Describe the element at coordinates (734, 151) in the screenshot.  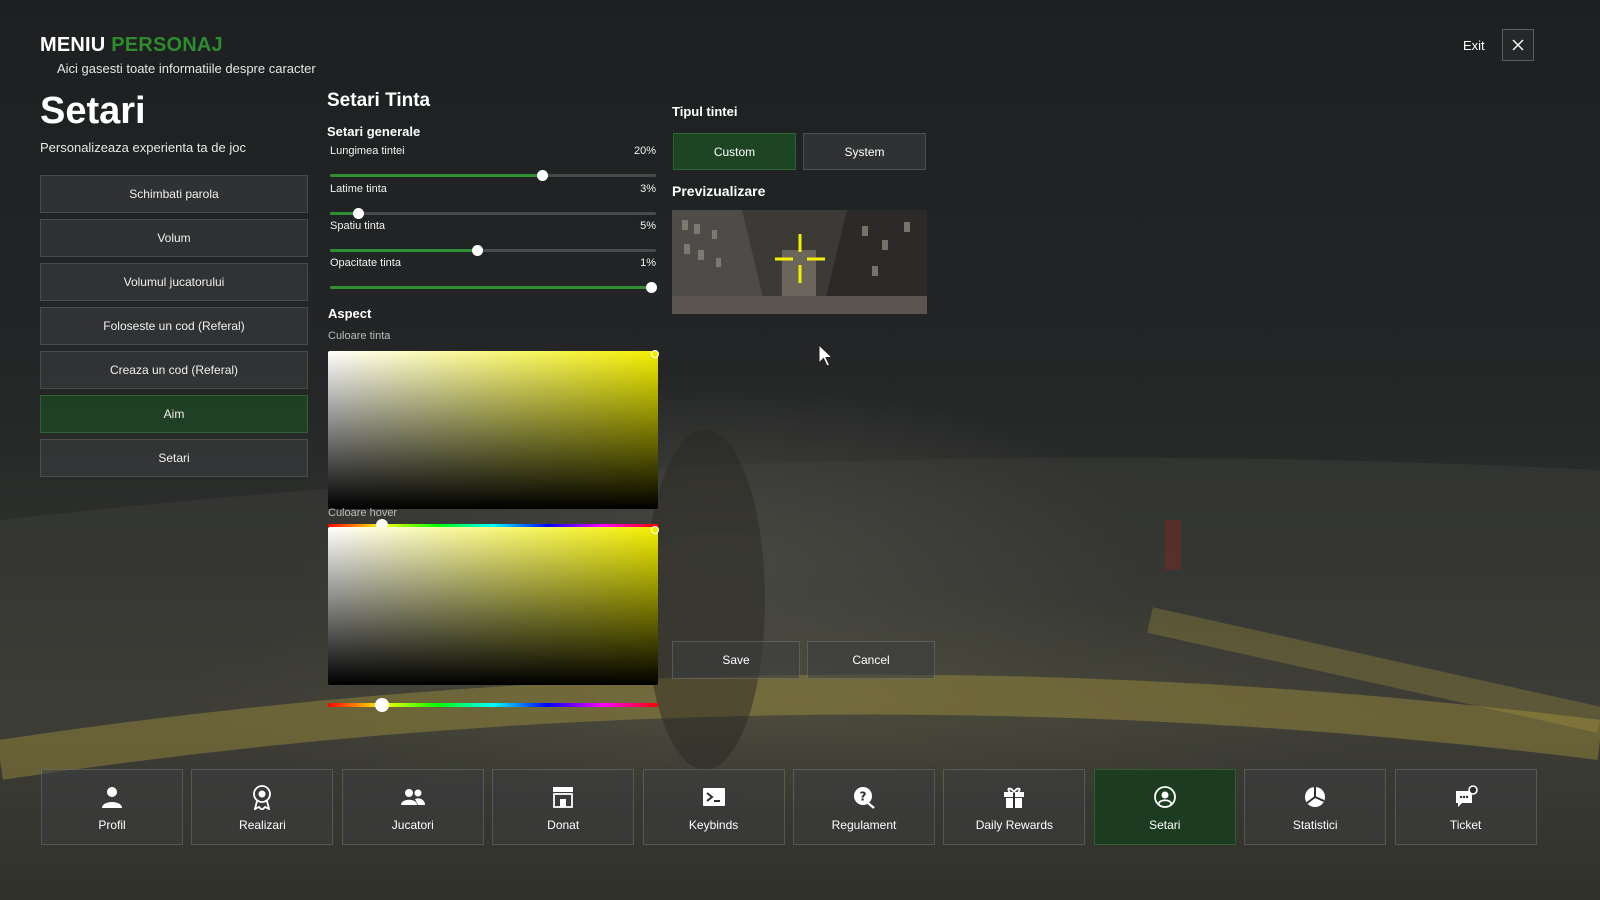
I see `type-custom-button: Custom` at that location.